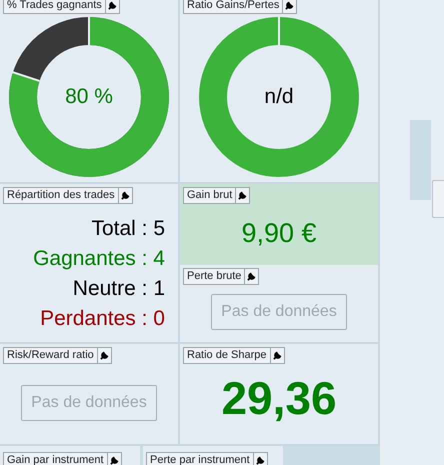 This screenshot has height=465, width=444. Describe the element at coordinates (54, 6) in the screenshot. I see `widget-title: % Trades gagnants` at that location.